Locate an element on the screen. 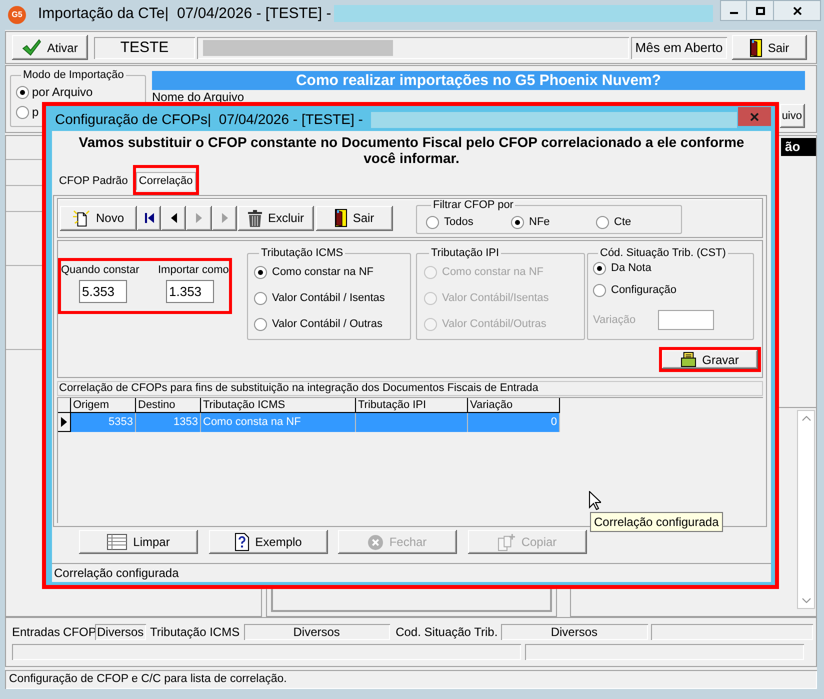 This screenshot has height=699, width=824. field-label: Tributação ICMS is located at coordinates (195, 632).